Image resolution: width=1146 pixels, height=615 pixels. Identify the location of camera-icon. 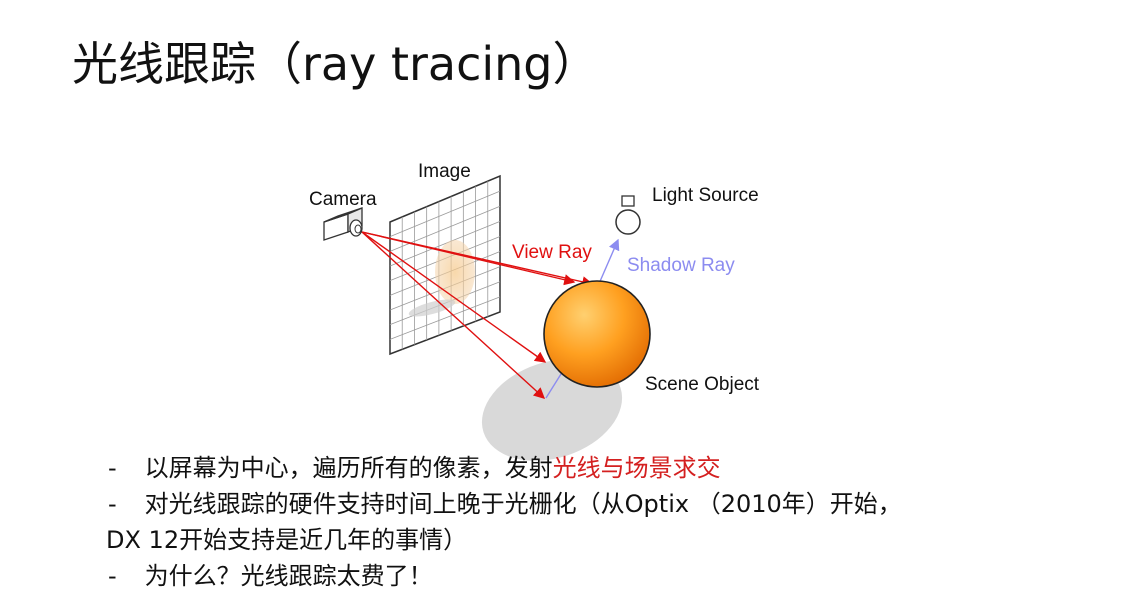
(343, 224).